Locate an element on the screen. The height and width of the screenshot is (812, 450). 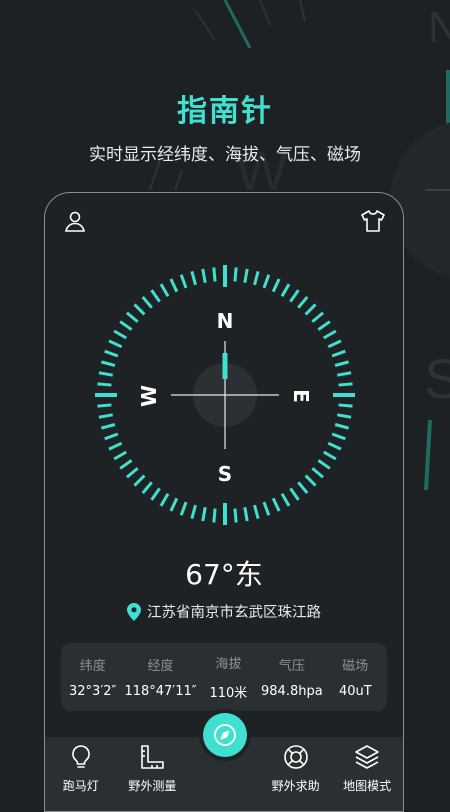
compass-fab-button is located at coordinates (225, 735).